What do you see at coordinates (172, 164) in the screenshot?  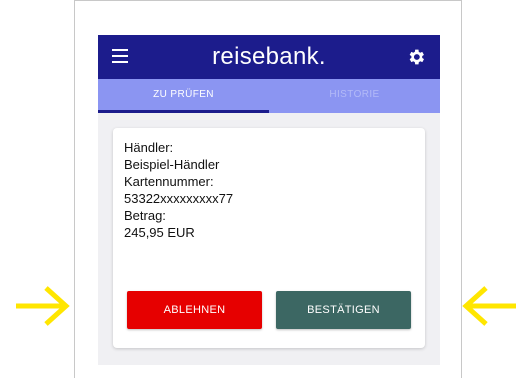 I see `merchant-value: Beispiel-Händler` at bounding box center [172, 164].